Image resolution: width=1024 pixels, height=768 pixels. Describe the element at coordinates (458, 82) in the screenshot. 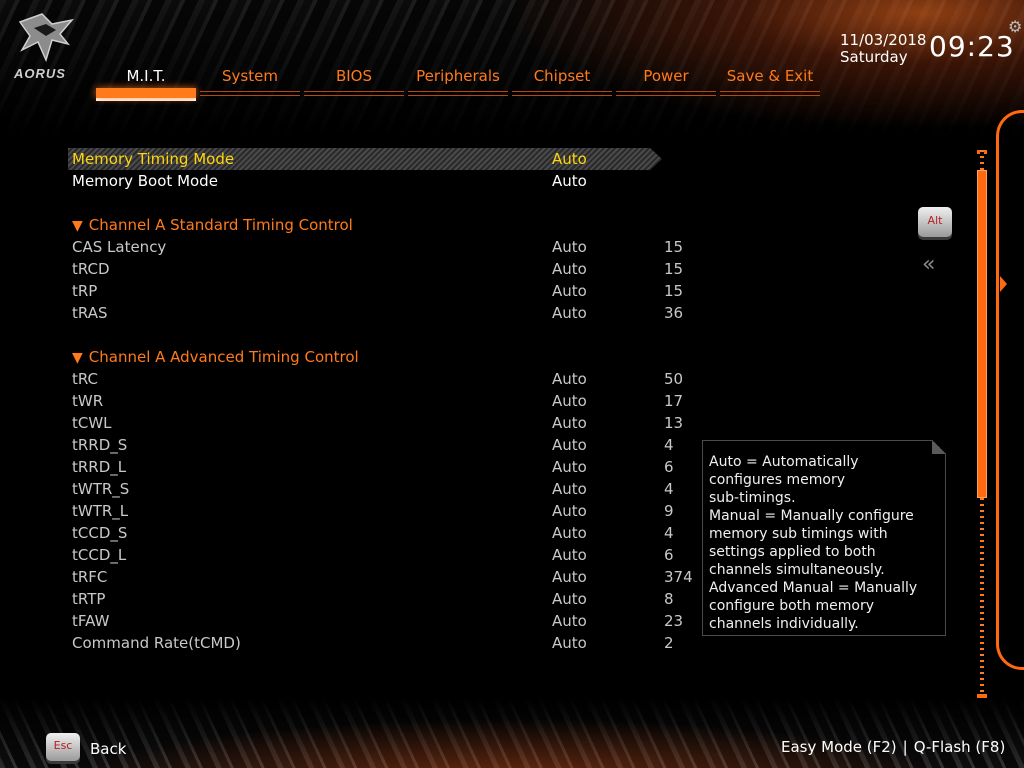

I see `tab-peripherals: Peripherals` at that location.